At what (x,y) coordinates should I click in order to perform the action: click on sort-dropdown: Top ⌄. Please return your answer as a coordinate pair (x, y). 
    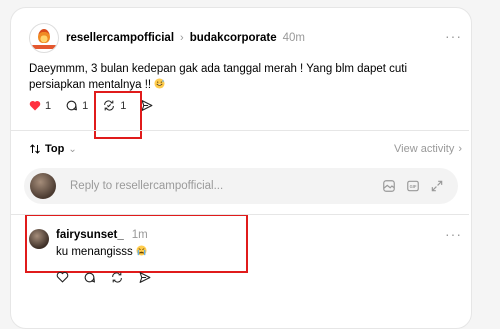
    Looking at the image, I should click on (53, 149).